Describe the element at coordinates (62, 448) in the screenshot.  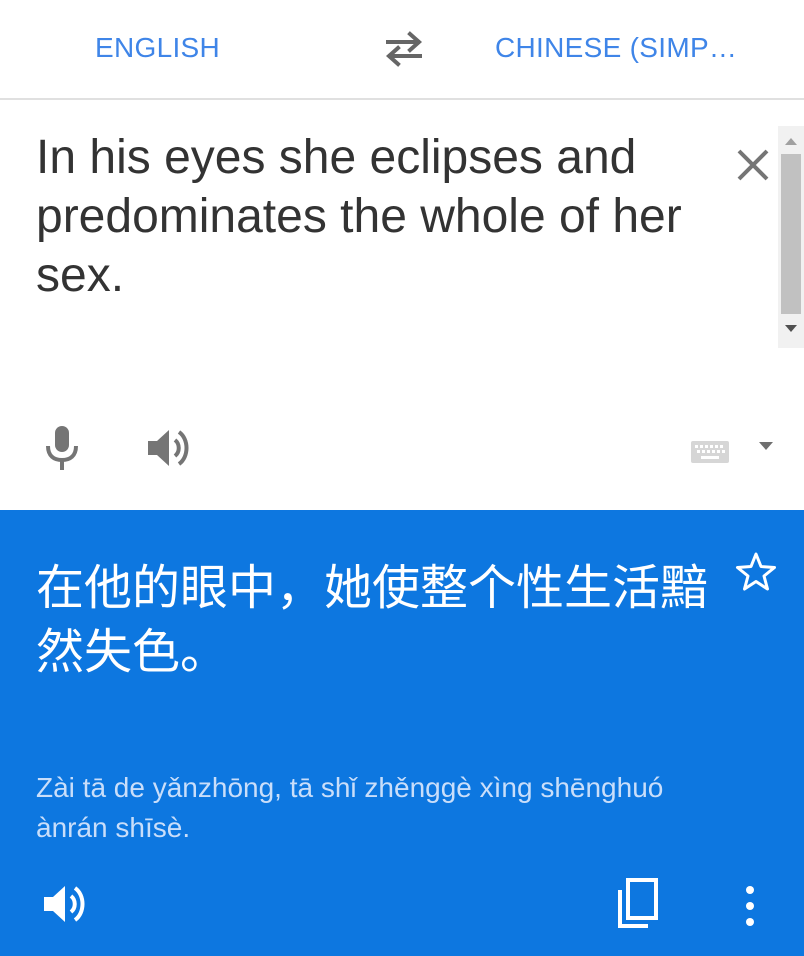
I see `mic-icon` at that location.